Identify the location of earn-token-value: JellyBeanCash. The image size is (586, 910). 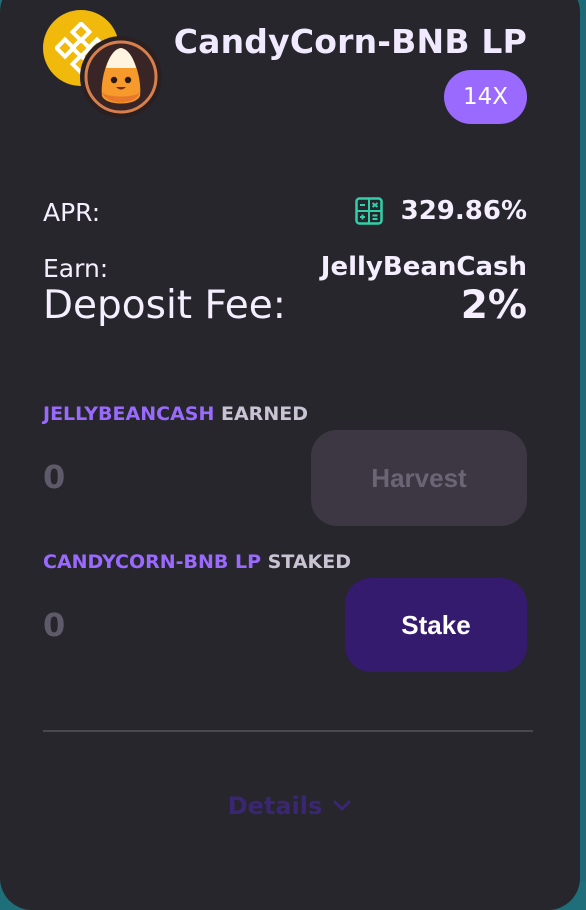
(423, 267).